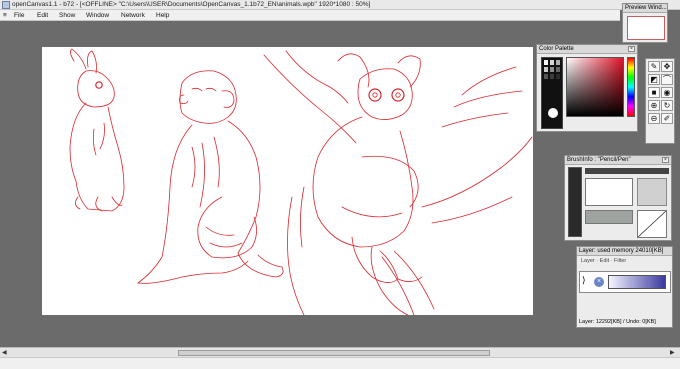 This screenshot has height=369, width=680. I want to click on layer-thumbnail, so click(637, 282).